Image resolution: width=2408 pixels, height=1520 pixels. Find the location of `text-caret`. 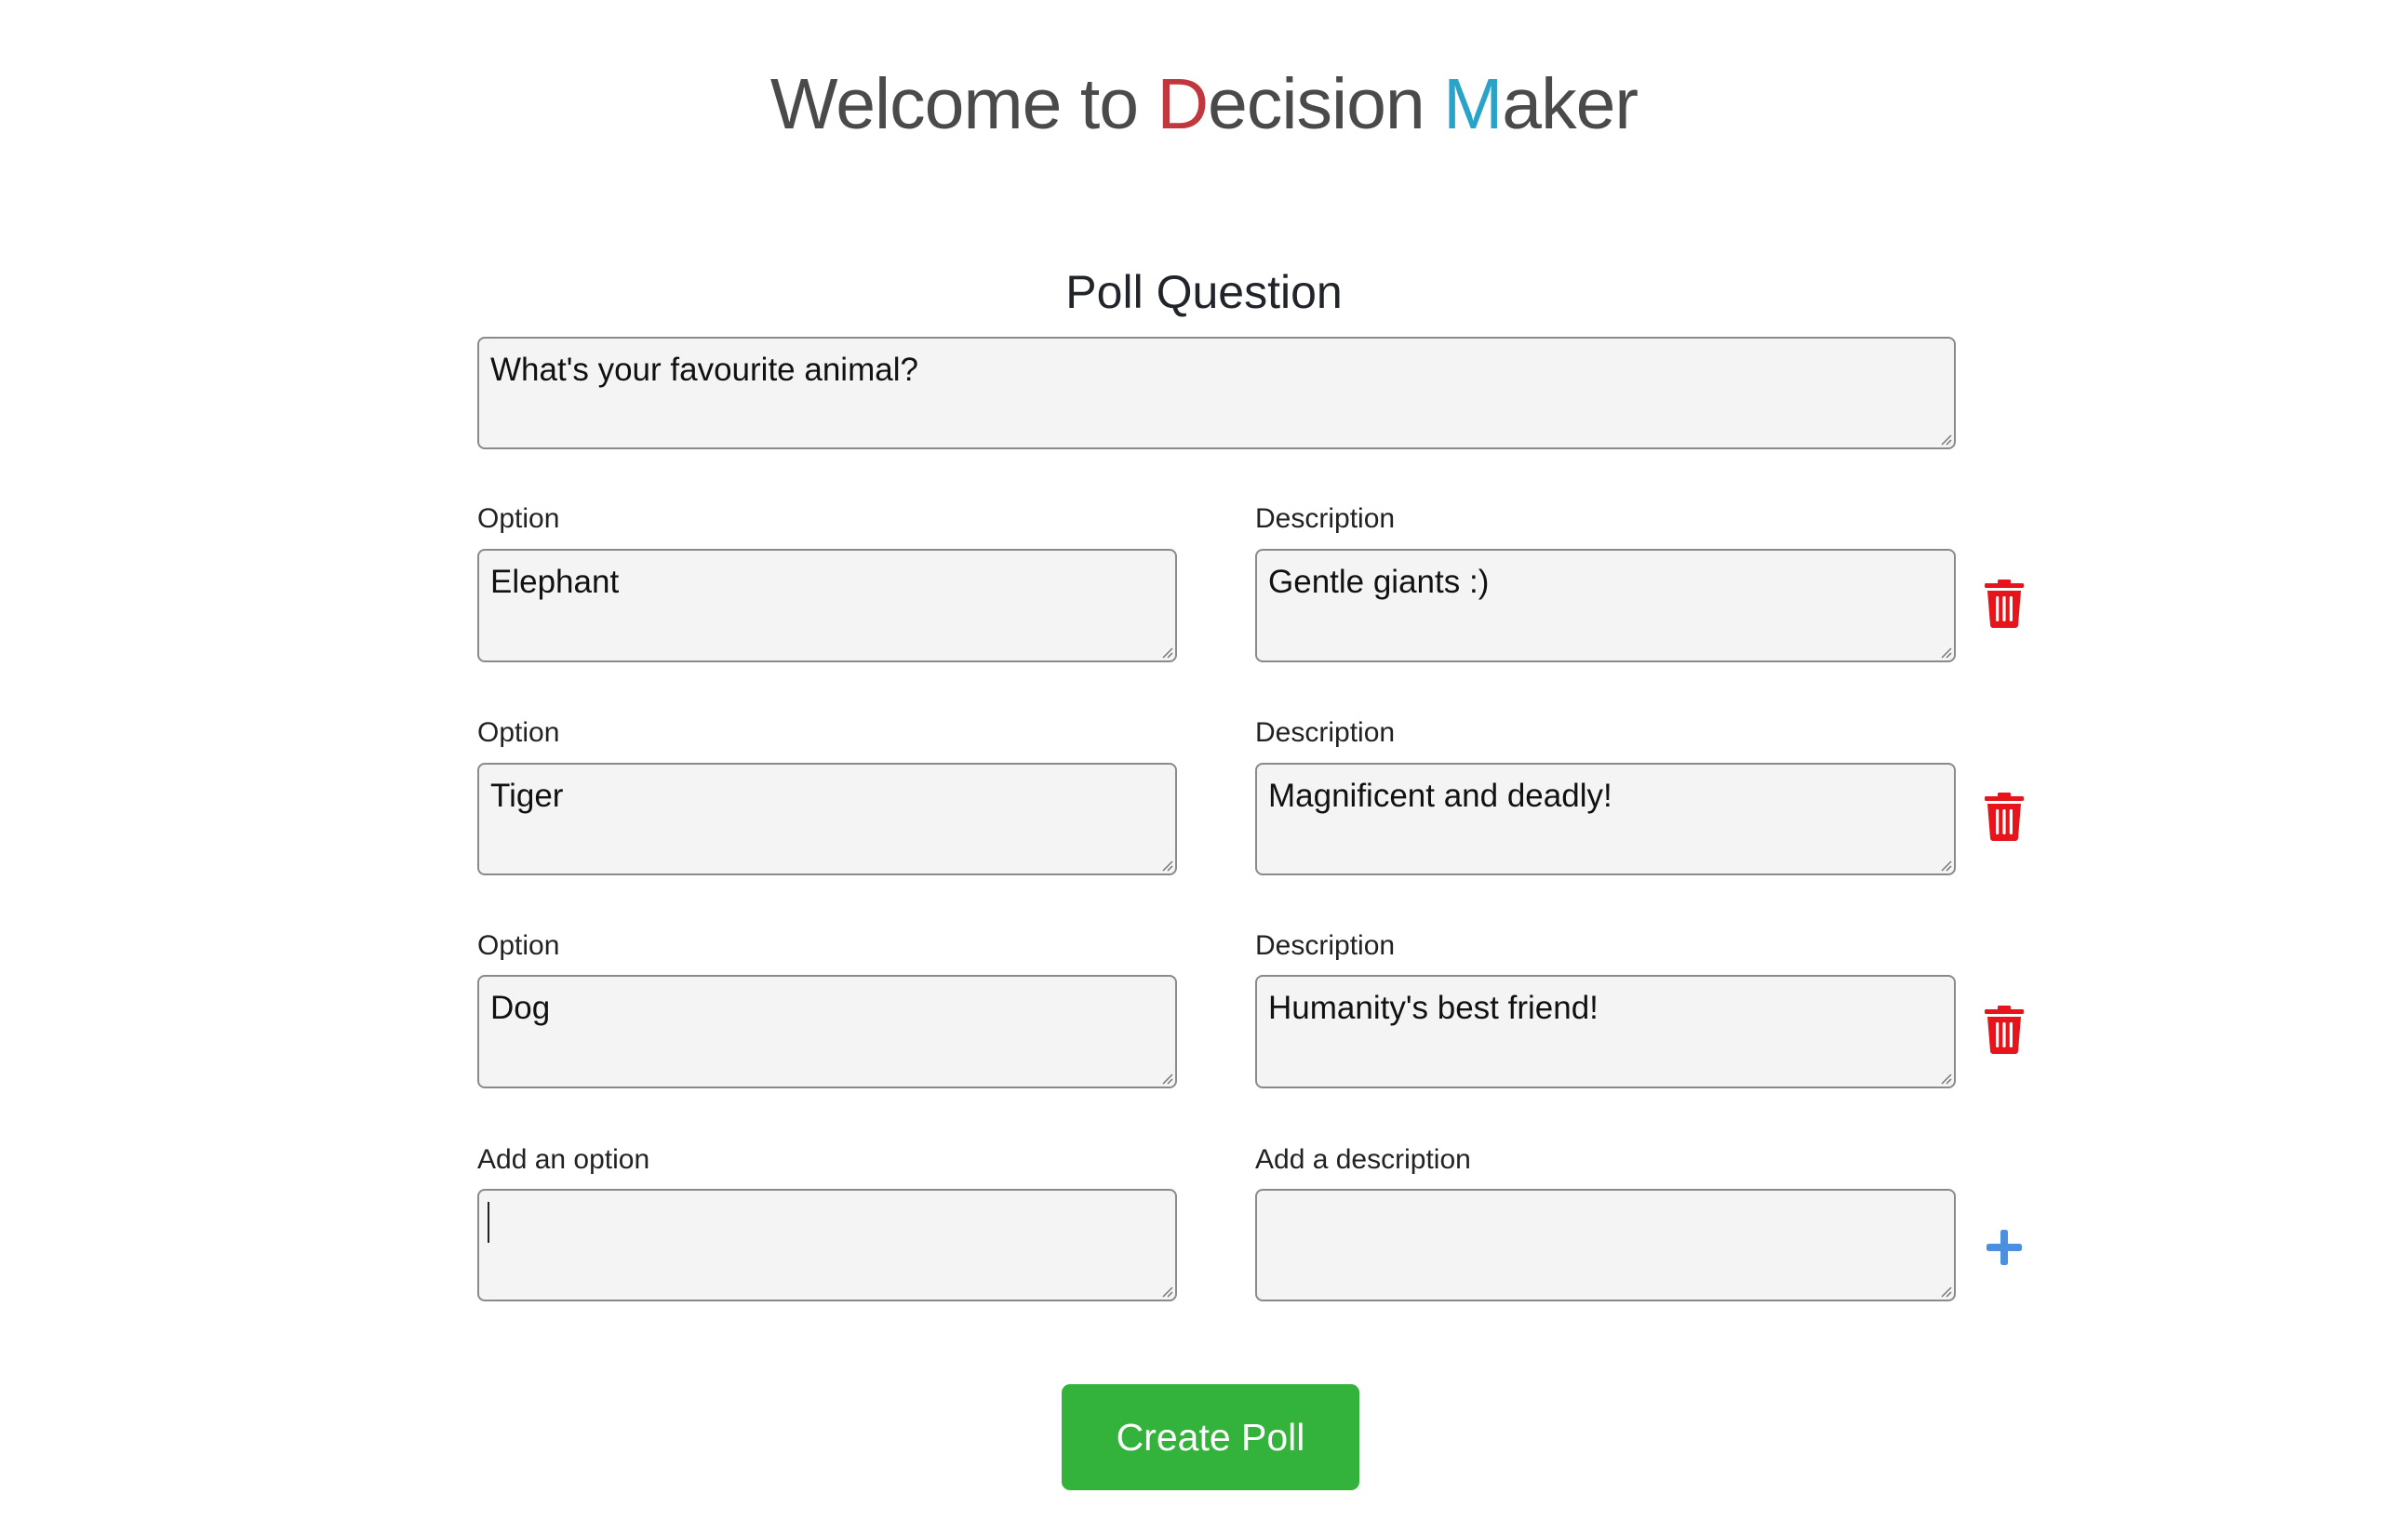

text-caret is located at coordinates (489, 1222).